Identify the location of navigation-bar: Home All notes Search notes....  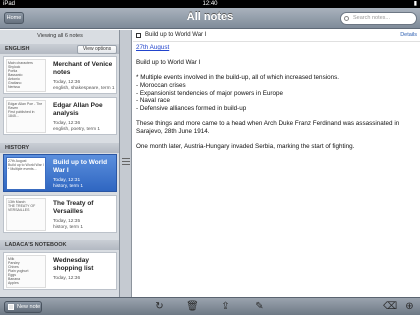
(210, 18).